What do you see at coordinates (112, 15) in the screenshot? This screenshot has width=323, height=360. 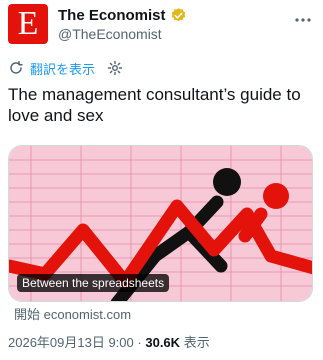 I see `display-name: The Economist` at bounding box center [112, 15].